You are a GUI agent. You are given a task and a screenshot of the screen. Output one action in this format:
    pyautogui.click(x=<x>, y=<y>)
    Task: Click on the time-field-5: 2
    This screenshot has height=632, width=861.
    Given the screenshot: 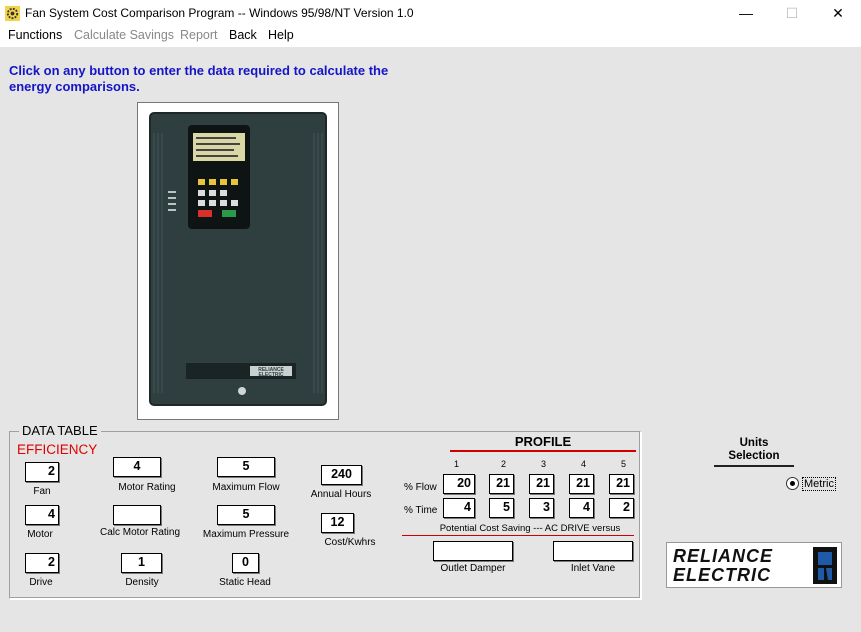 What is the action you would take?
    pyautogui.click(x=621, y=508)
    